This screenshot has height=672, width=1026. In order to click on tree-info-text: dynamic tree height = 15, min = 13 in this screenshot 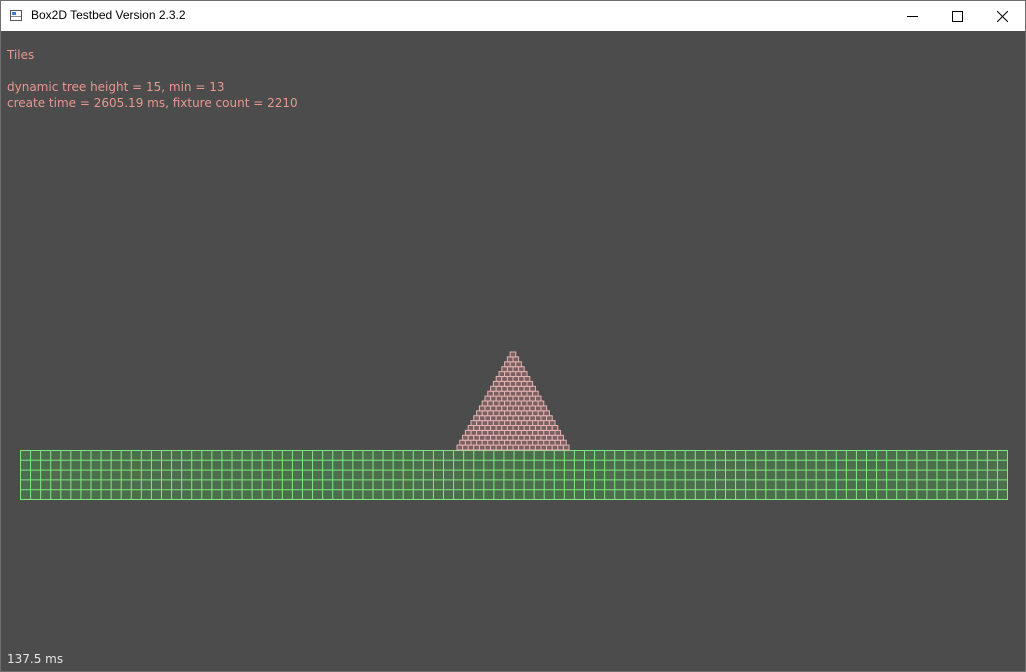, I will do `click(116, 87)`.